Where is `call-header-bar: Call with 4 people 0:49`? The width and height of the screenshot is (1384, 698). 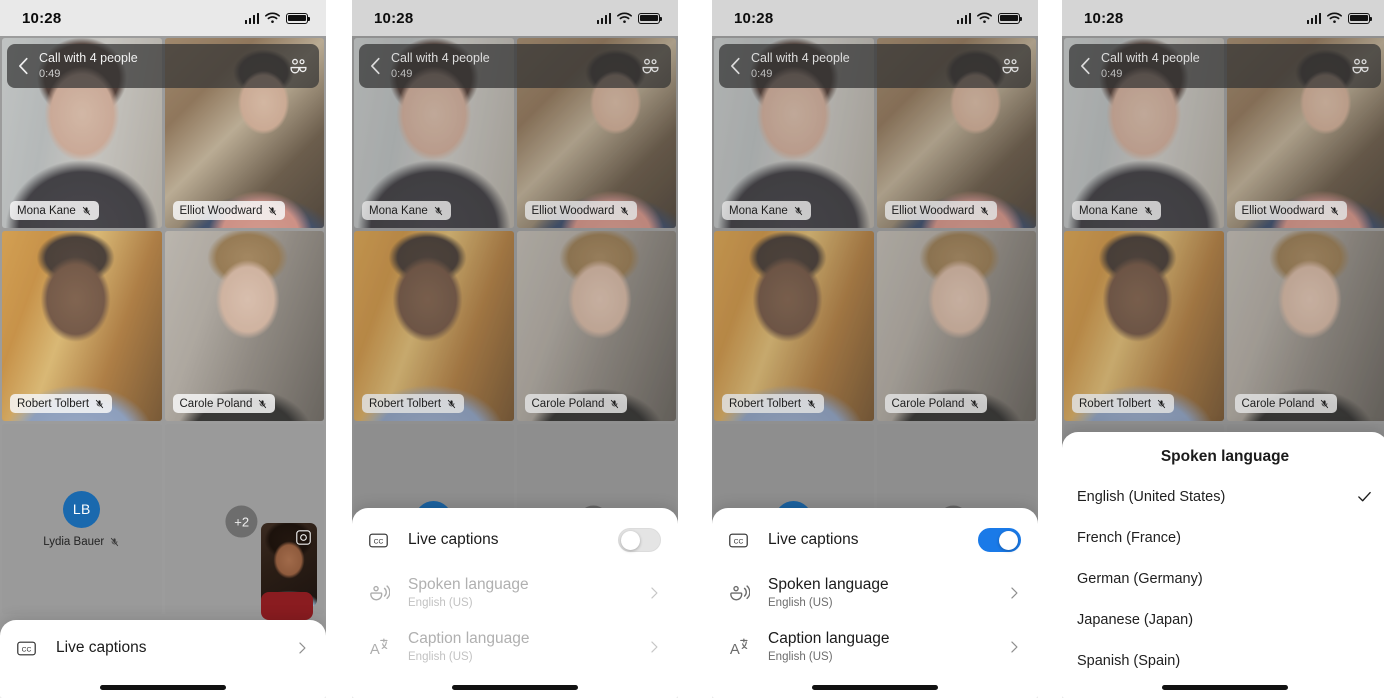
call-header-bar: Call with 4 people 0:49 is located at coordinates (163, 66).